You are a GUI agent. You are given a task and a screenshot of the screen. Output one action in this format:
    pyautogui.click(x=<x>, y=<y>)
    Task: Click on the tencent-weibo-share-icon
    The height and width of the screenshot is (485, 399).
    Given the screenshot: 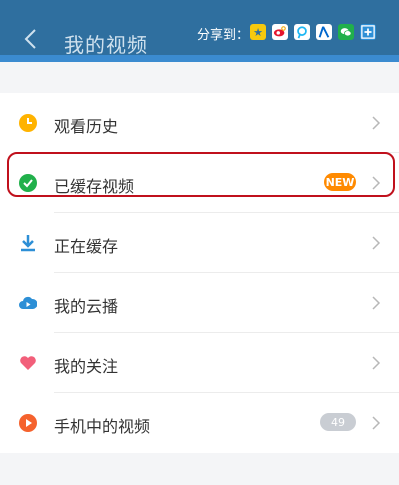 What is the action you would take?
    pyautogui.click(x=302, y=32)
    